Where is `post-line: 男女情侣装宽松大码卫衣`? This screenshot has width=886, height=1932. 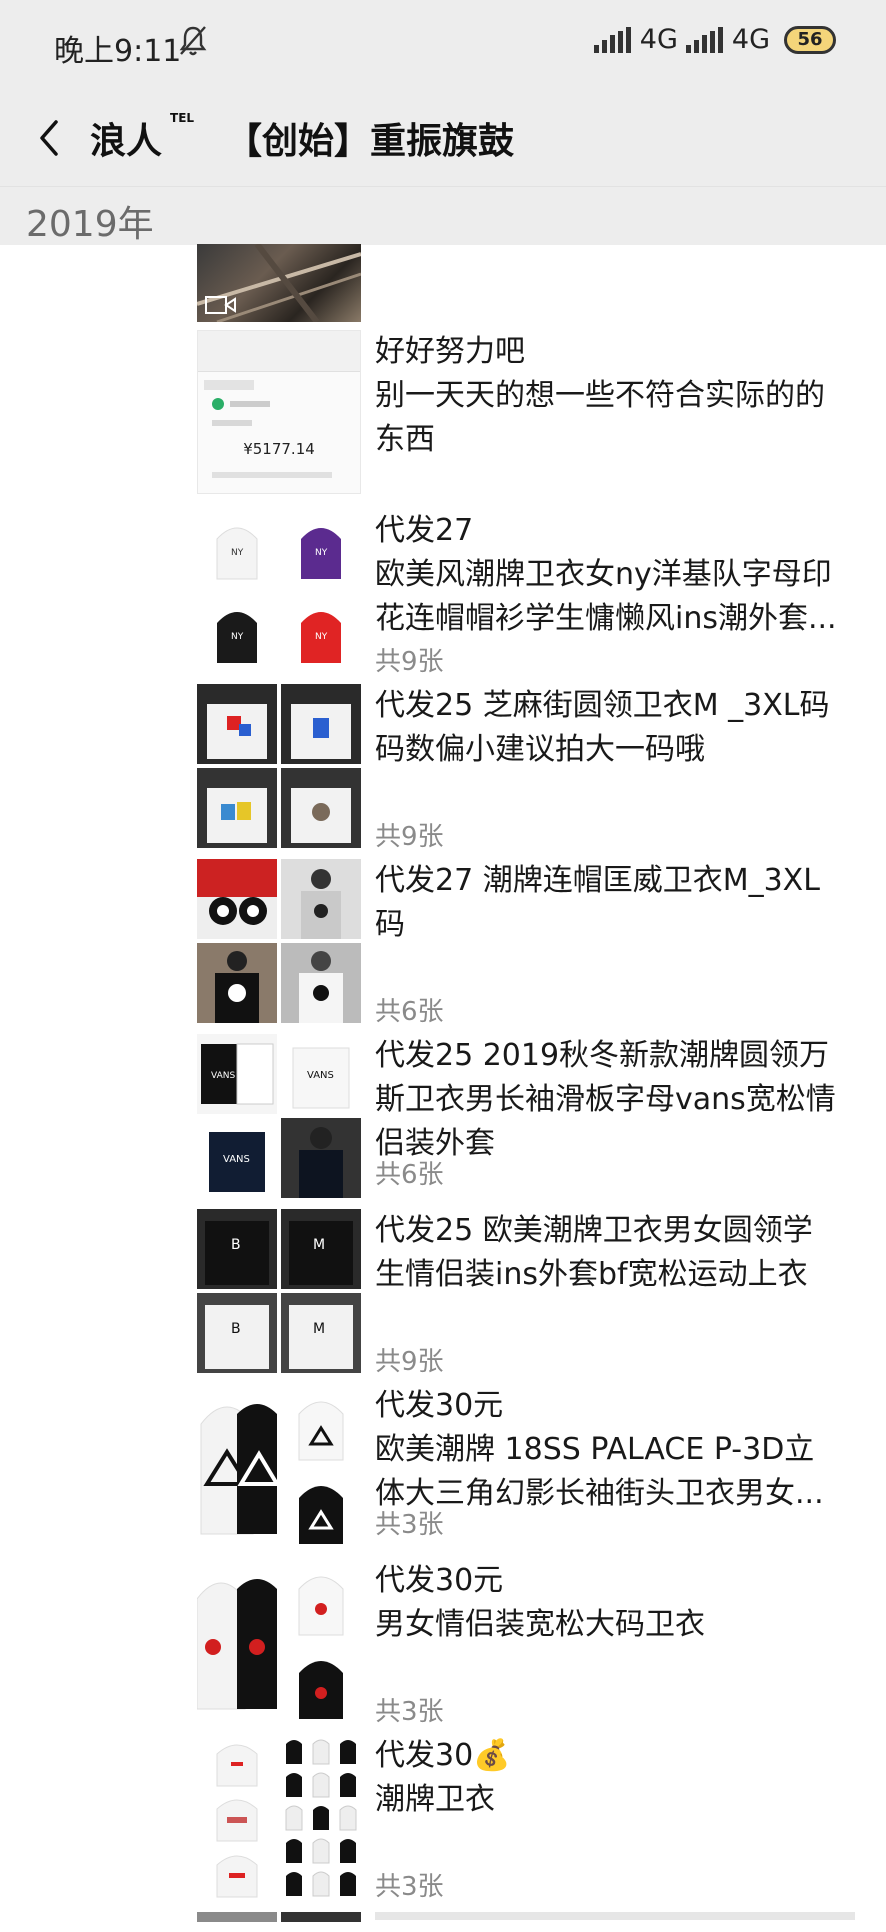
post-line: 男女情侣装宽松大码卫衣 is located at coordinates (540, 1624).